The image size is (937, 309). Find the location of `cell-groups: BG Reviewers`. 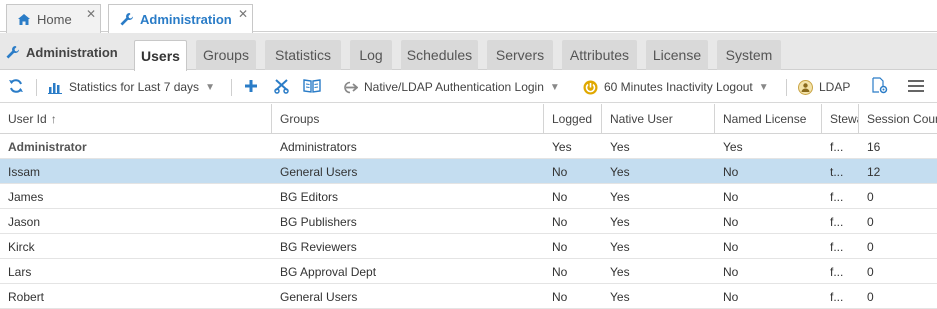

cell-groups: BG Reviewers is located at coordinates (318, 246).